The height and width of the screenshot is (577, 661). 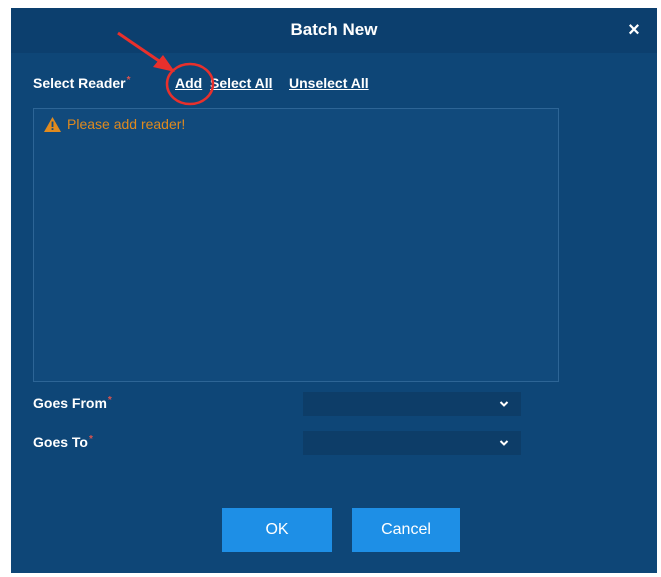 What do you see at coordinates (329, 83) in the screenshot?
I see `unselect-all-link: Unselect All` at bounding box center [329, 83].